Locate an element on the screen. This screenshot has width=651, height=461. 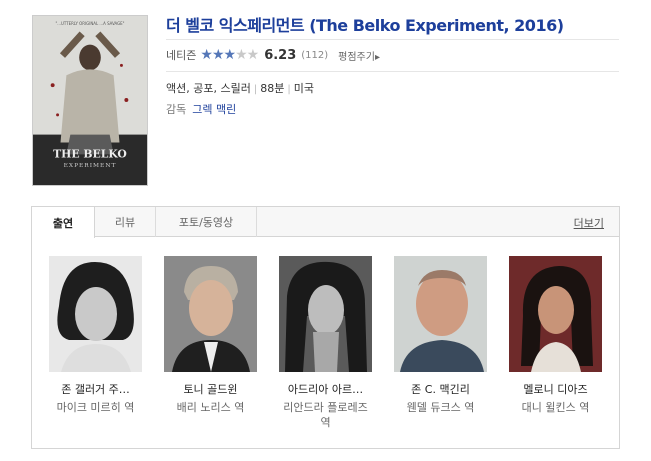
rating-score: 6.23 is located at coordinates (280, 55).